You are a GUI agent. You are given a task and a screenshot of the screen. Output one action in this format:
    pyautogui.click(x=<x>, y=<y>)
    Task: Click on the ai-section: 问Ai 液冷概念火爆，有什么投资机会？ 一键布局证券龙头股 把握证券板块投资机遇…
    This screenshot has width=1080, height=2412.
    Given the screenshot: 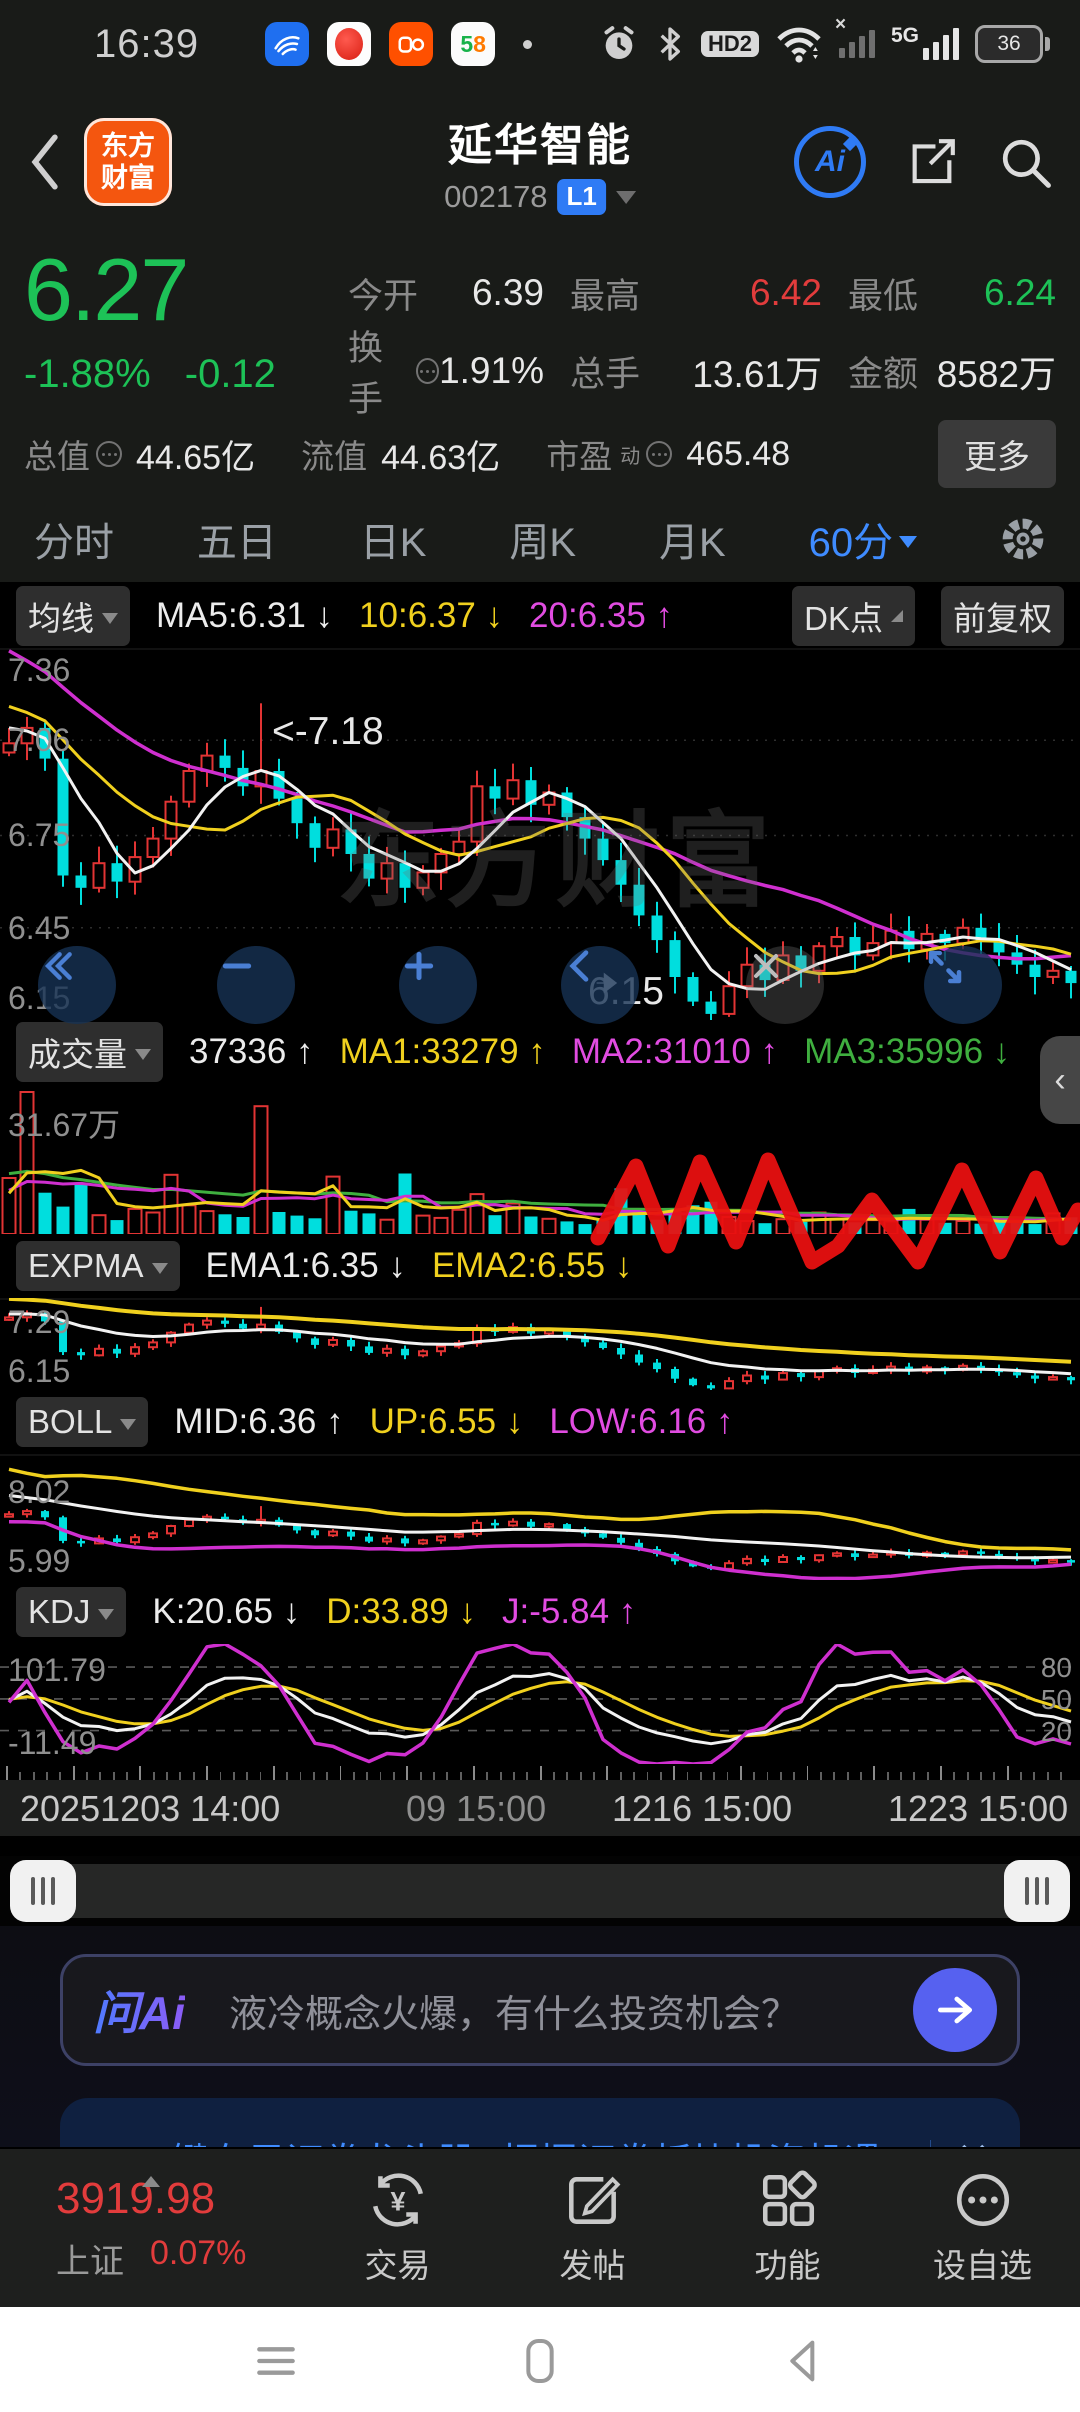 What is the action you would take?
    pyautogui.click(x=540, y=2036)
    